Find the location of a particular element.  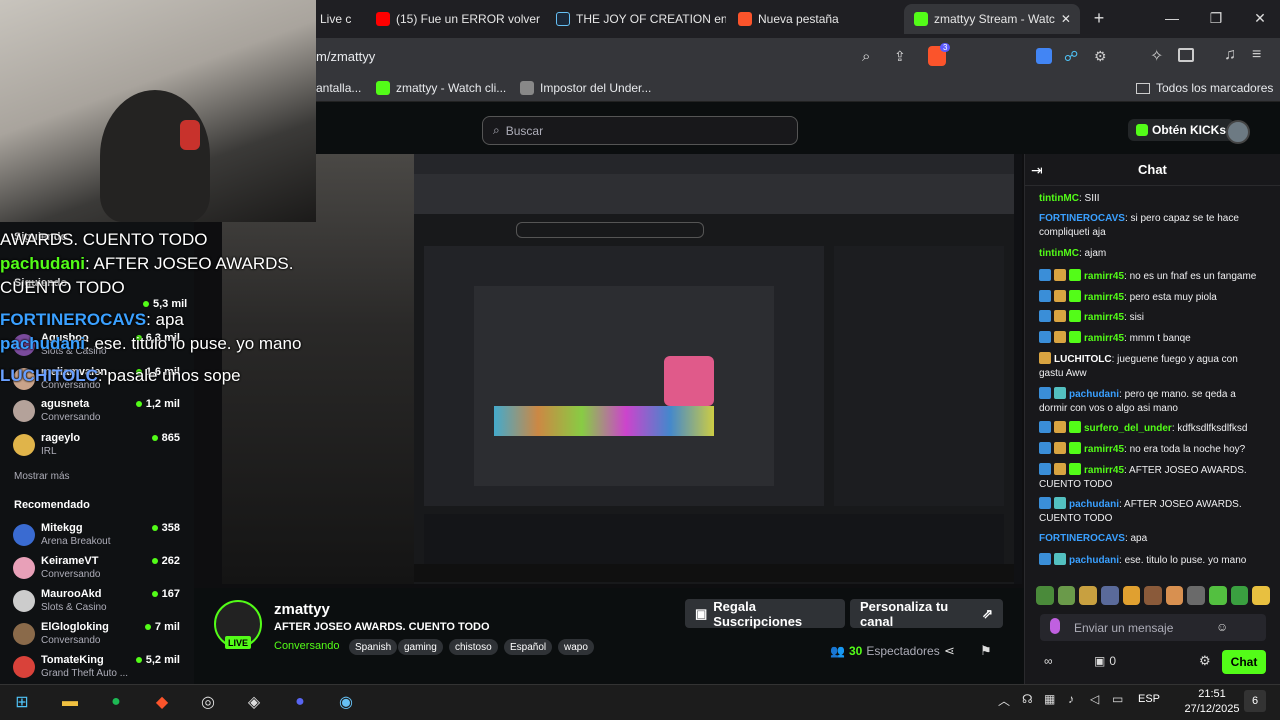

chat-username: LUCHITOLC is located at coordinates (1083, 359).